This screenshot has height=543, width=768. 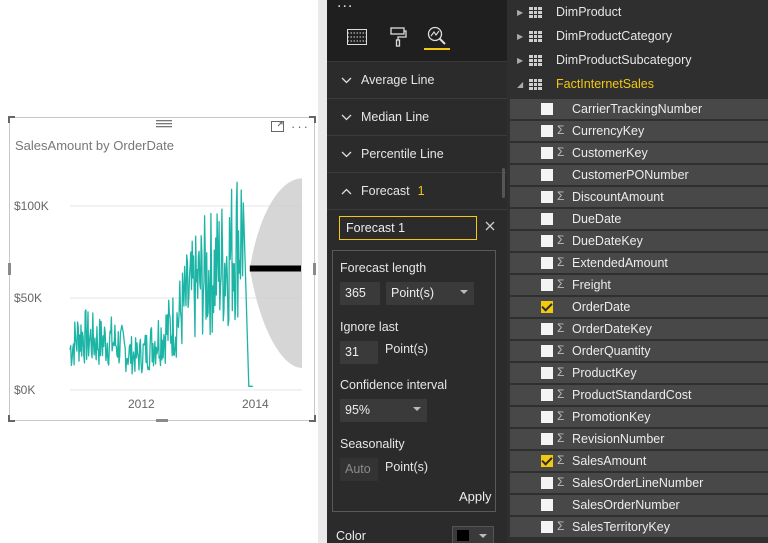 What do you see at coordinates (275, 273) in the screenshot?
I see `confidence-band` at bounding box center [275, 273].